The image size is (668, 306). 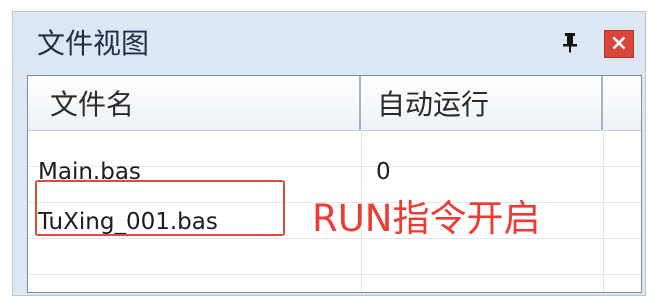 I want to click on close-icon: ×, so click(x=619, y=43).